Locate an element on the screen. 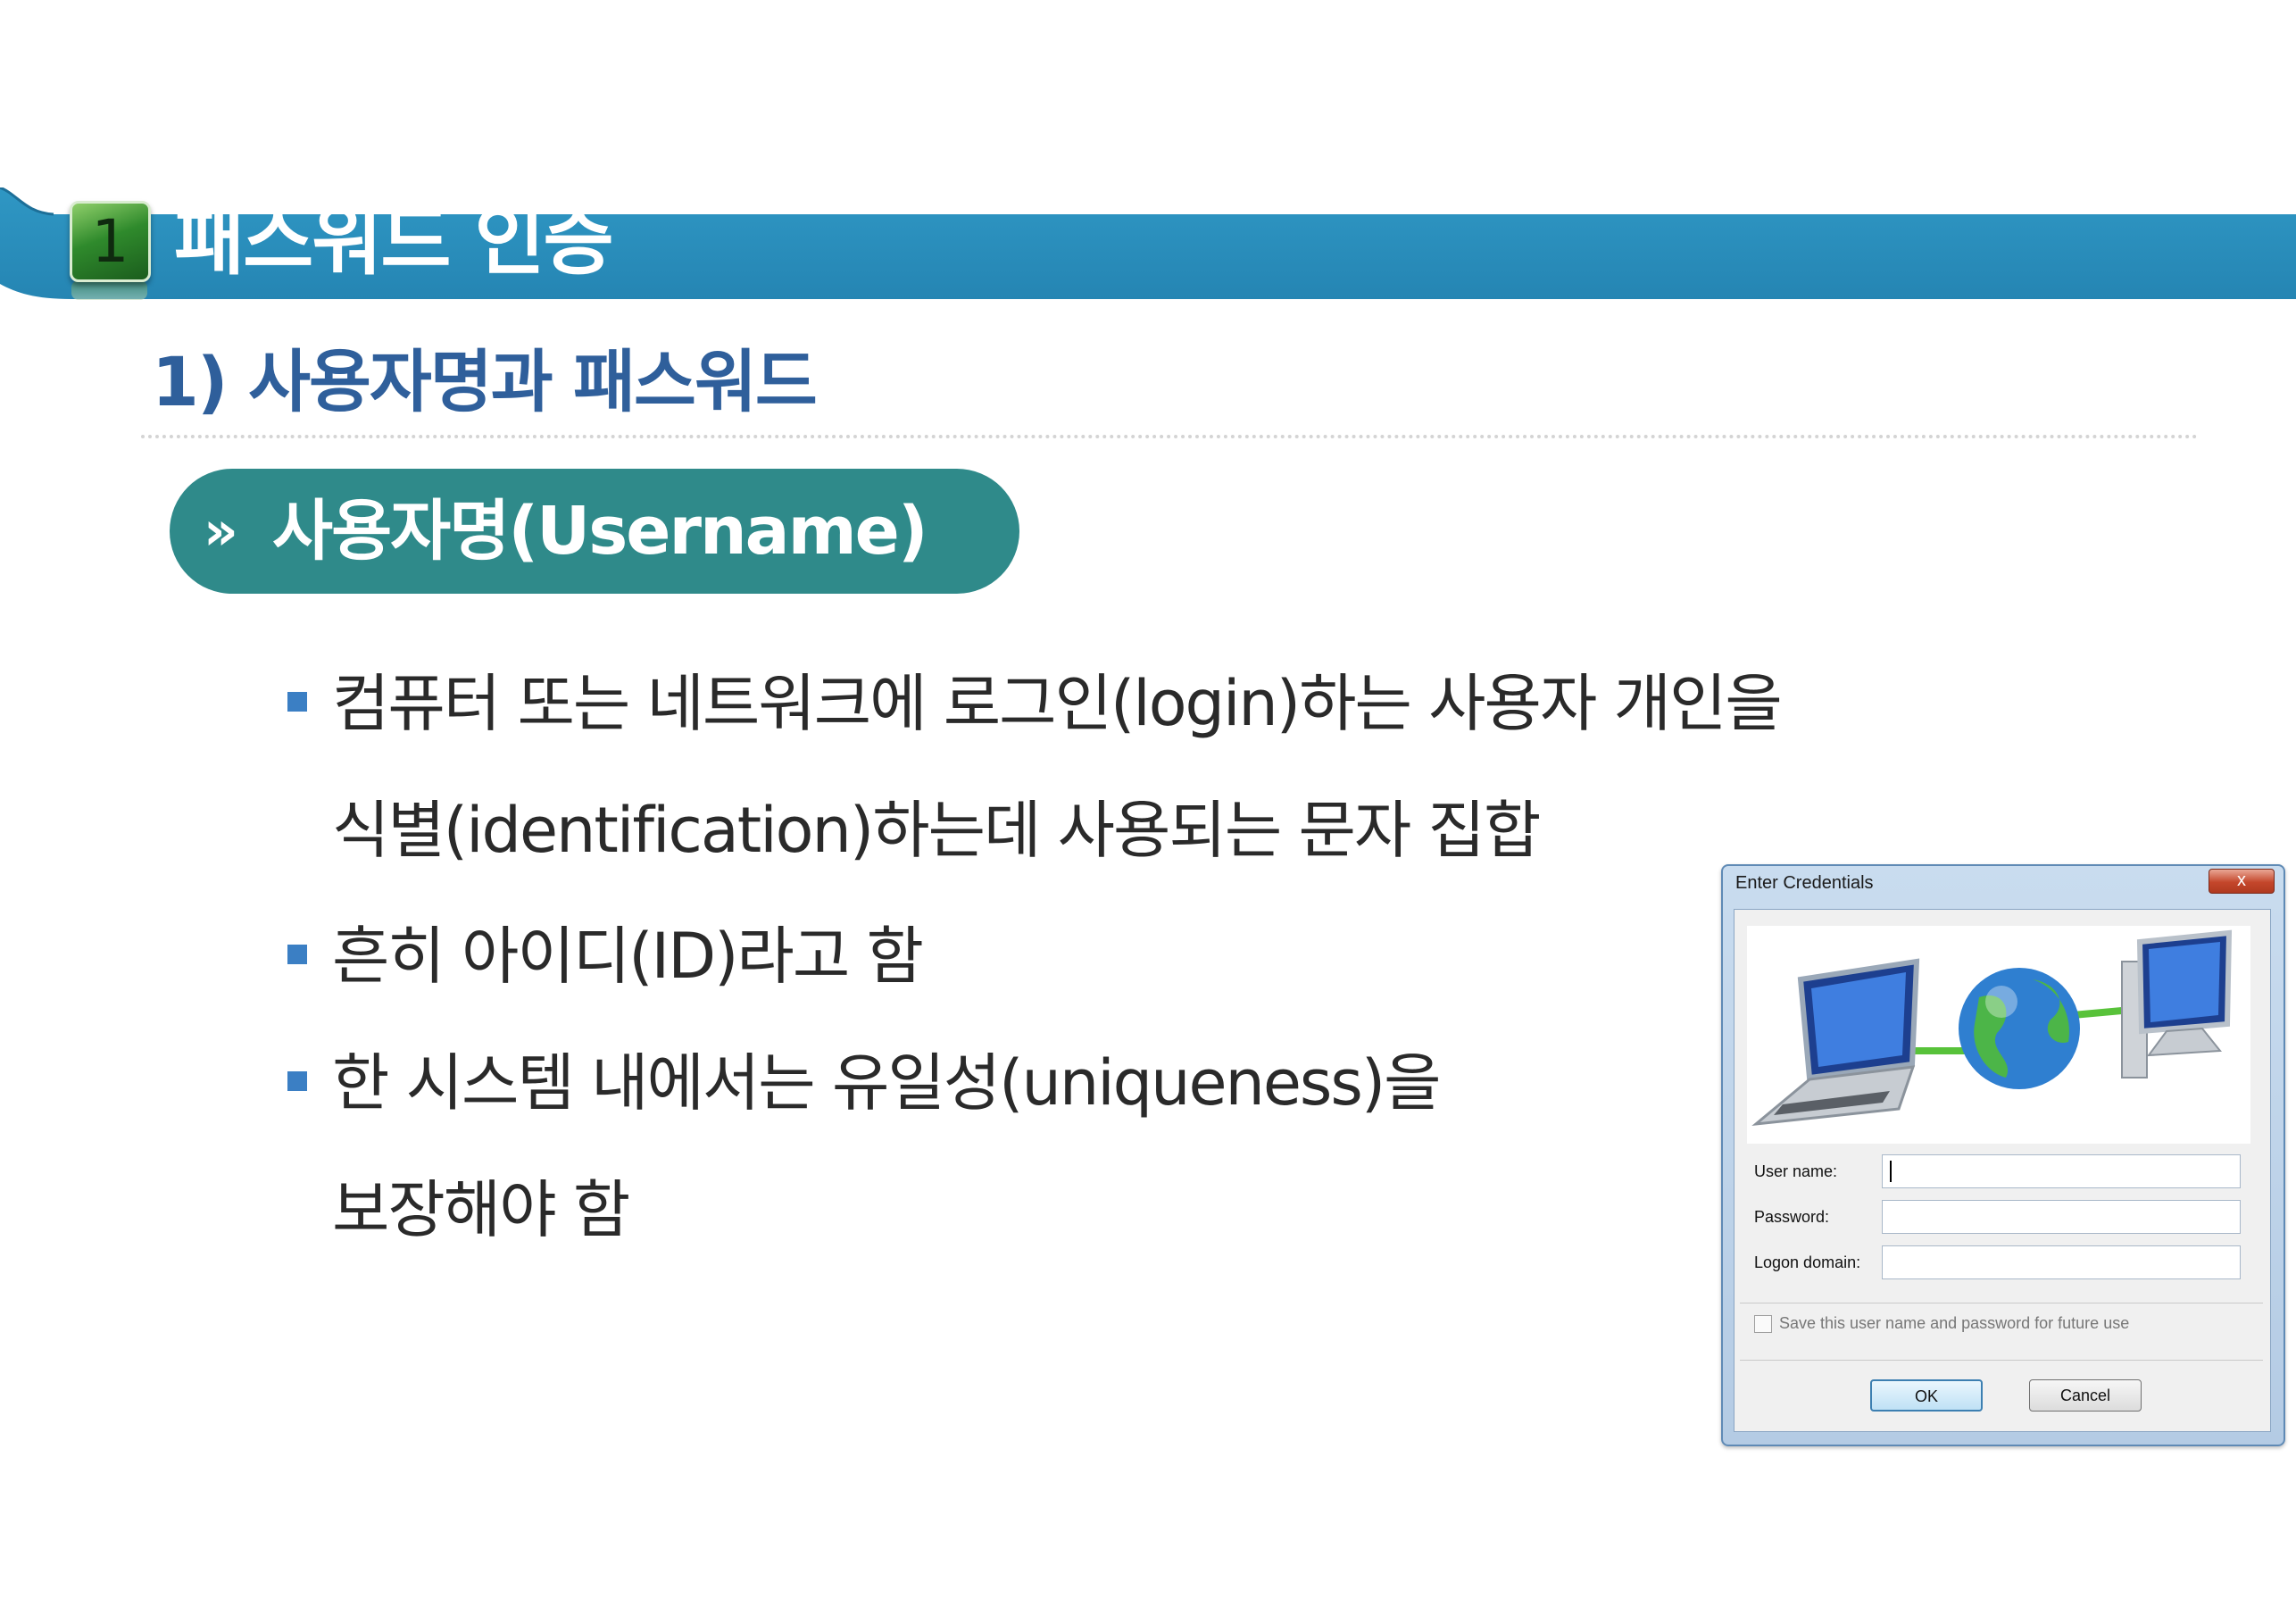 The width and height of the screenshot is (2296, 1624). double-chevron-icon: » is located at coordinates (221, 531).